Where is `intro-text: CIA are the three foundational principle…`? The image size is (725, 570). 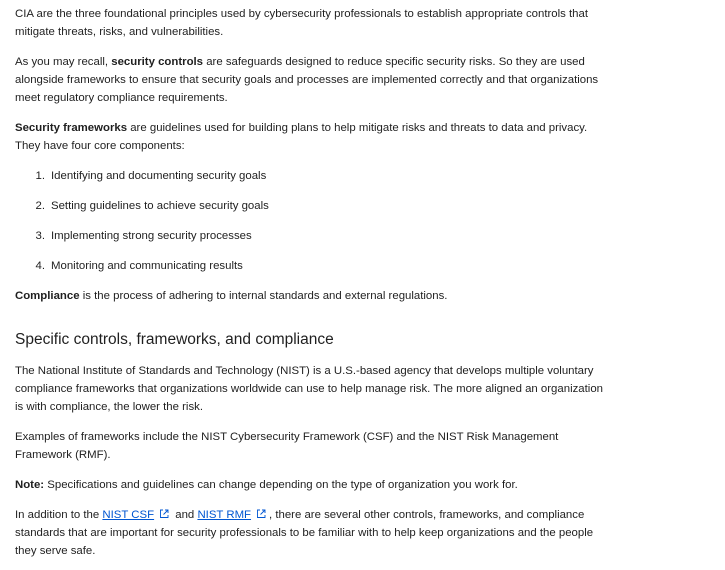 intro-text: CIA are the three foundational principle… is located at coordinates (302, 23).